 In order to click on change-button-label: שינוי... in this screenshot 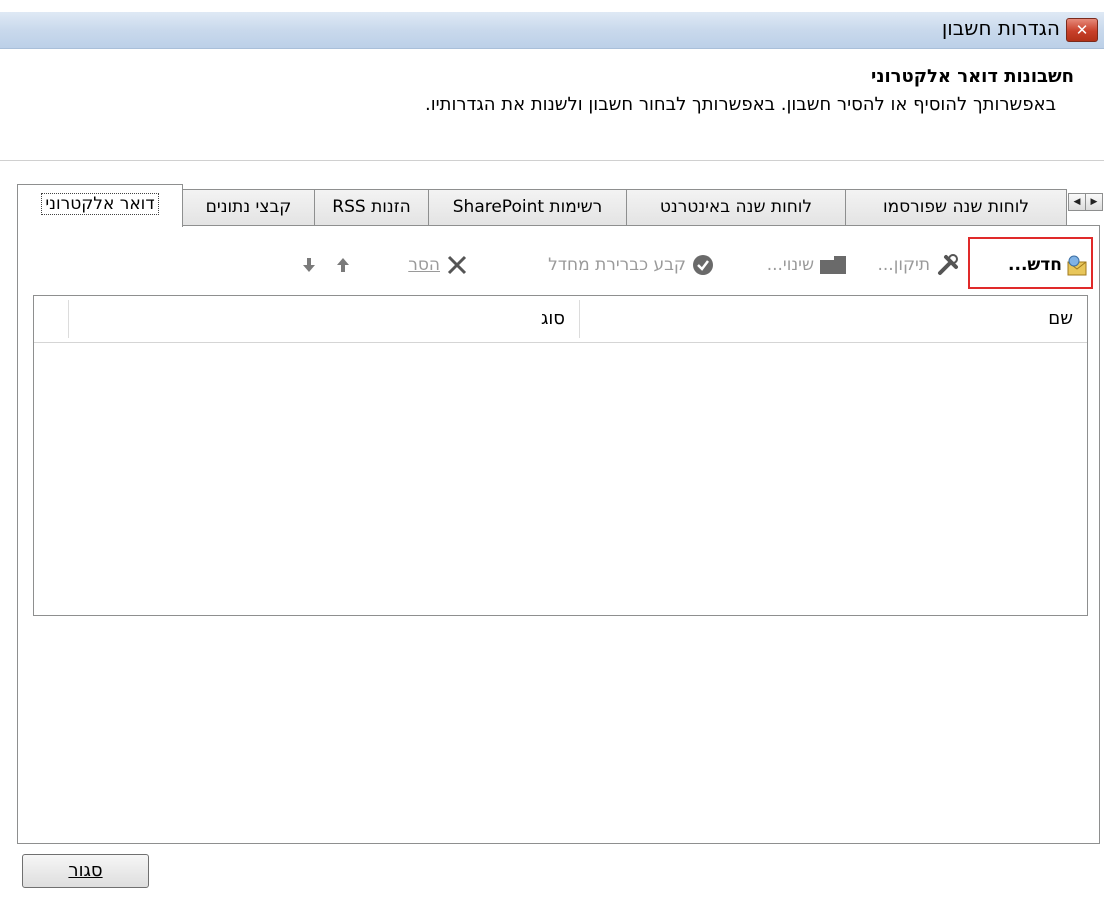, I will do `click(790, 265)`.